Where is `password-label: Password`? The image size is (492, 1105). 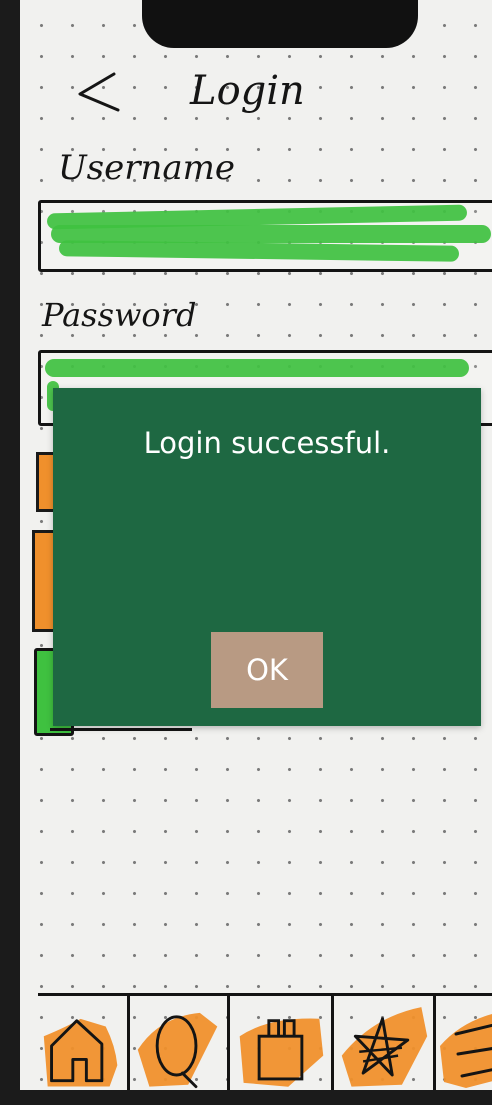
password-label: Password is located at coordinates (119, 315).